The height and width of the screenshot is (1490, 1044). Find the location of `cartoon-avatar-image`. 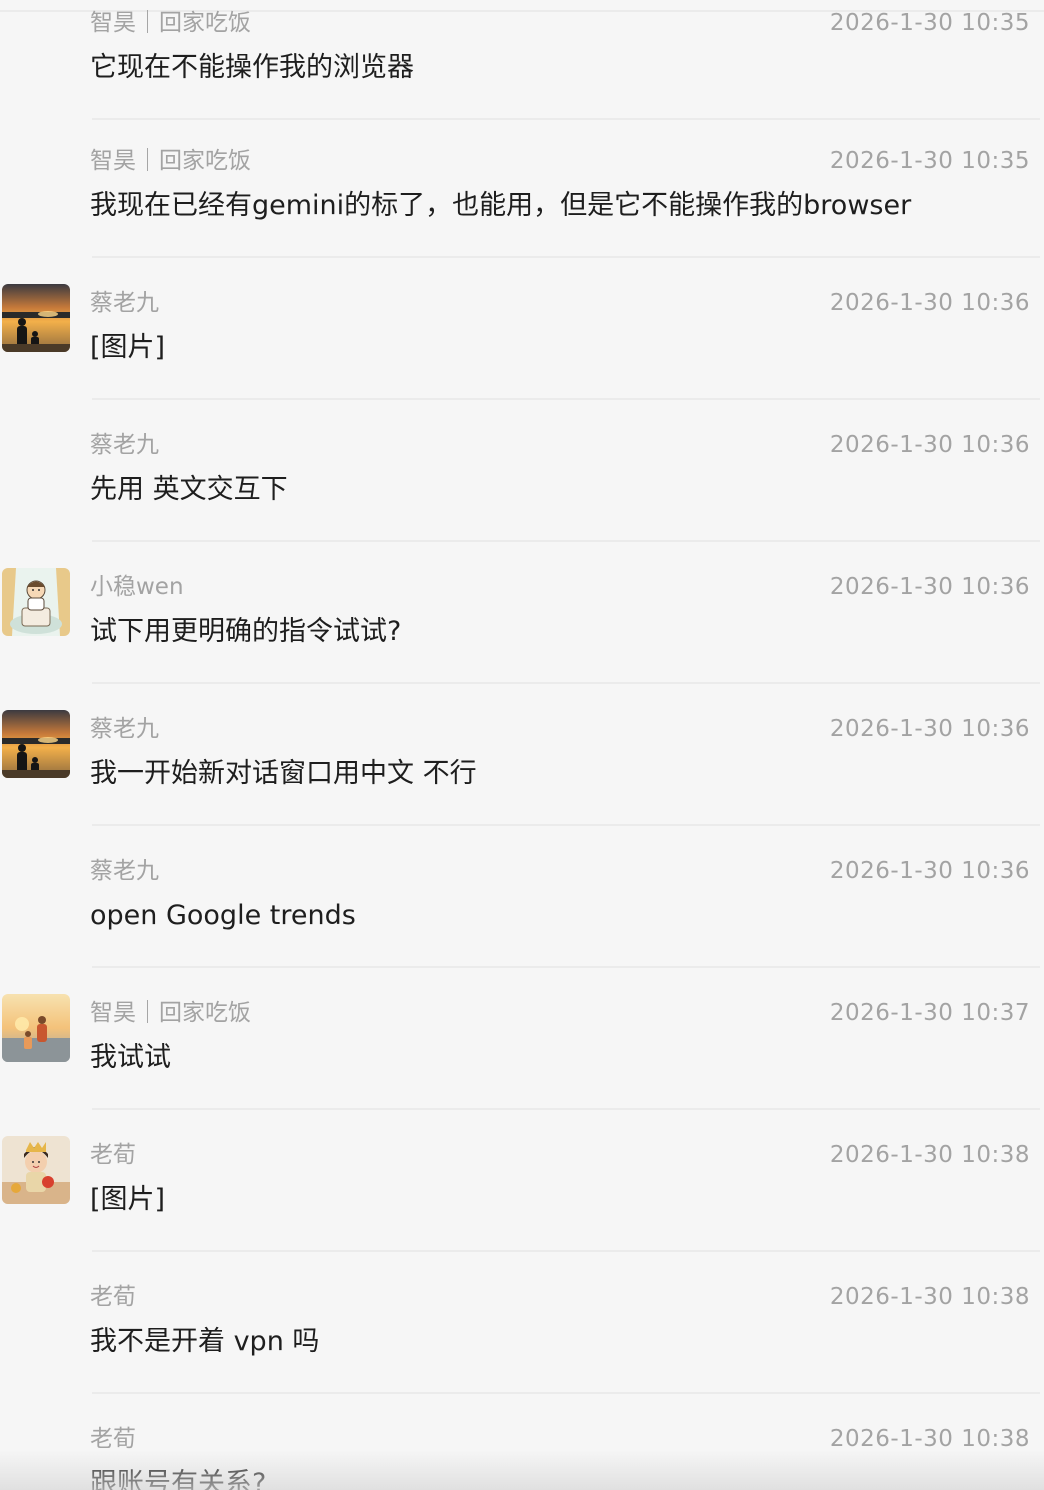

cartoon-avatar-image is located at coordinates (36, 602).